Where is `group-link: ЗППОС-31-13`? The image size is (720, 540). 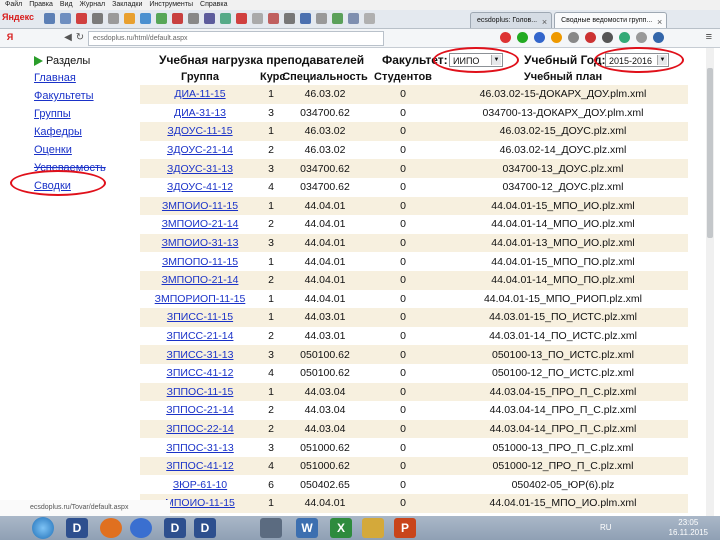 group-link: ЗППОС-31-13 is located at coordinates (200, 448).